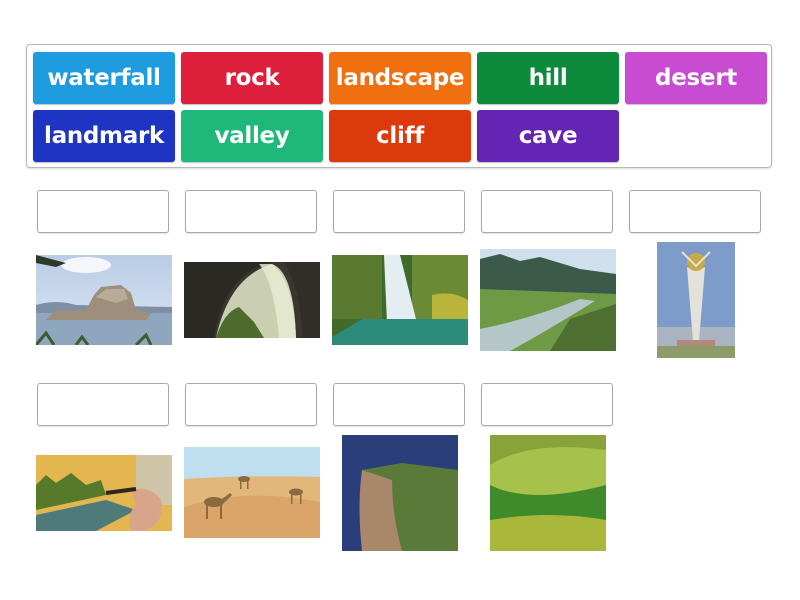 The image size is (800, 600). Describe the element at coordinates (400, 78) in the screenshot. I see `tile-landscape: landscape` at that location.